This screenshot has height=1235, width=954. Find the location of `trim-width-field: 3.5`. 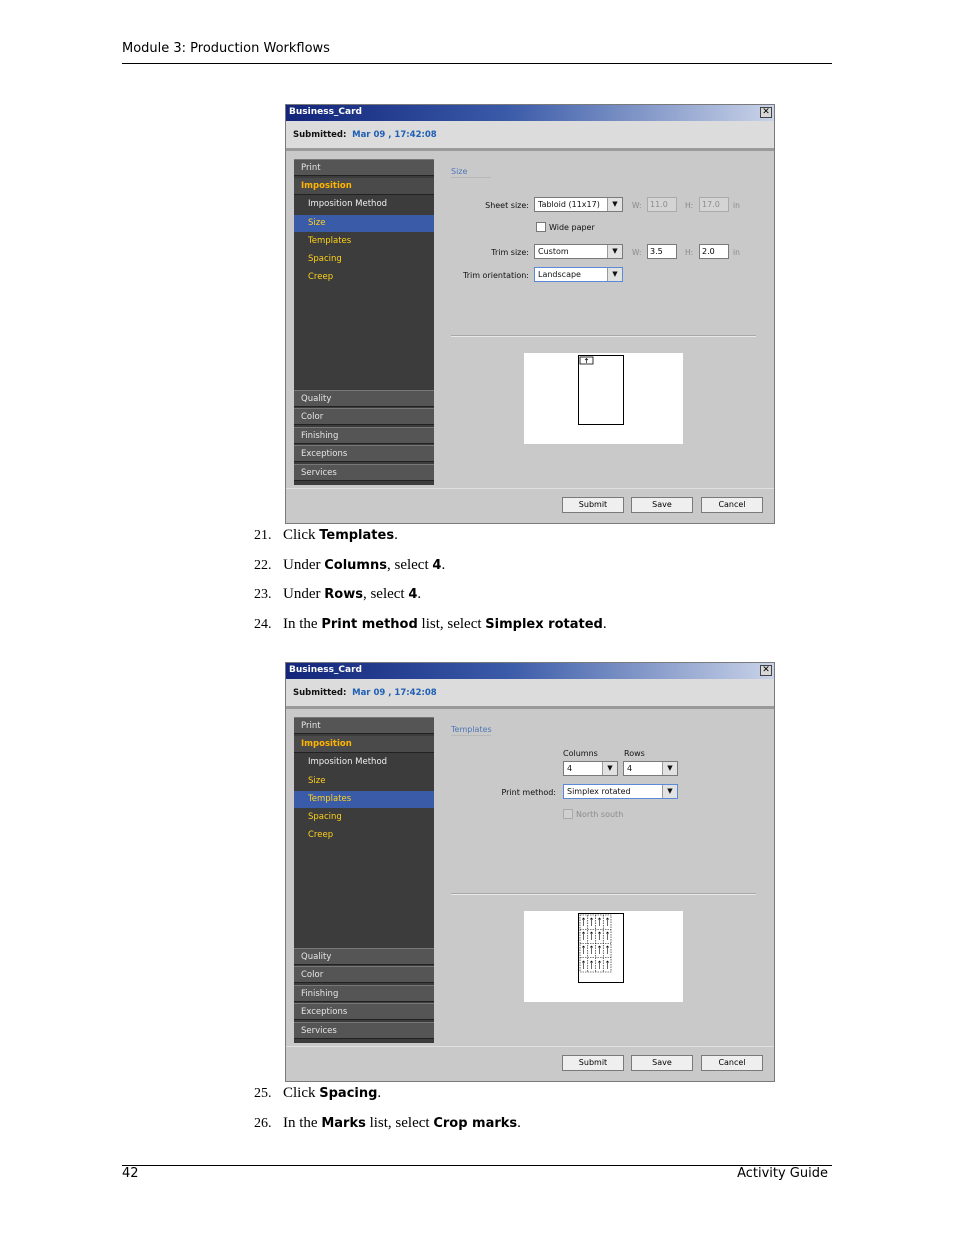

trim-width-field: 3.5 is located at coordinates (662, 251).